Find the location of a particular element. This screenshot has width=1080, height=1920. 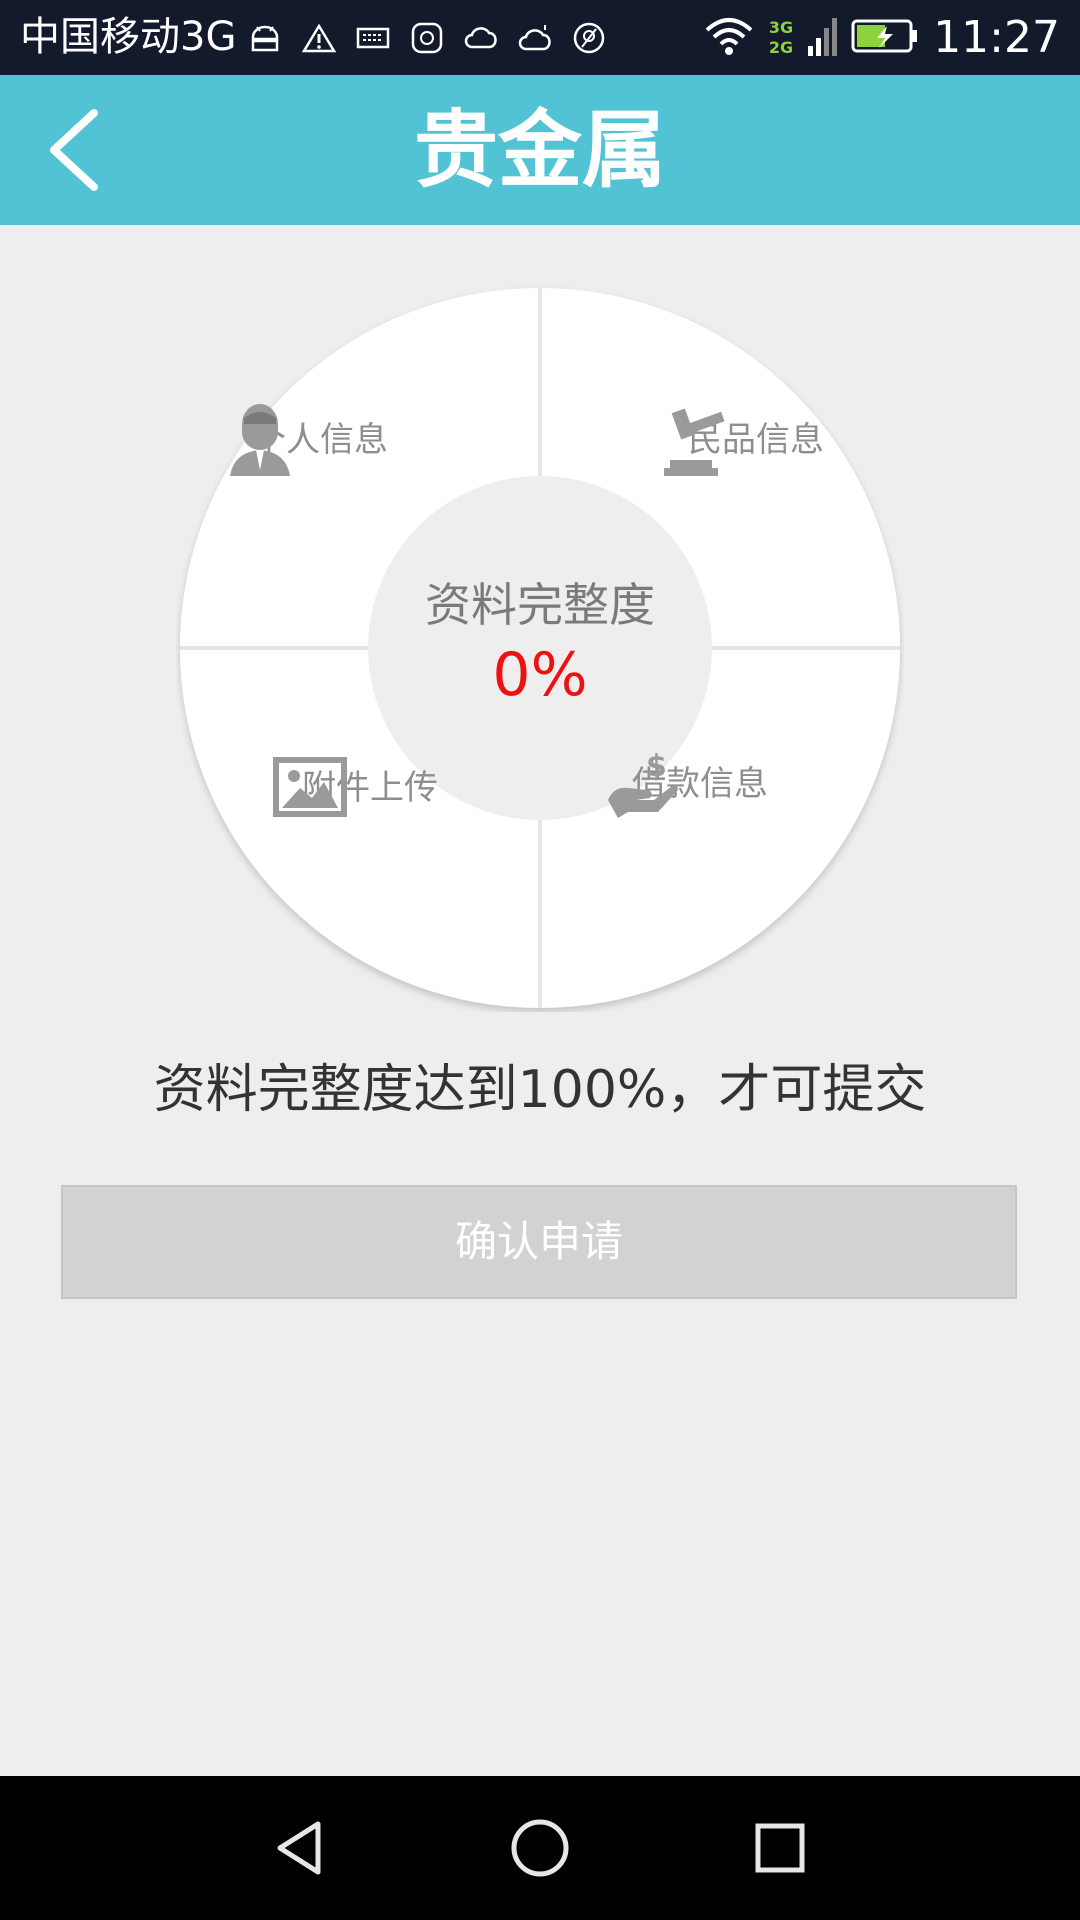

navigation-bar is located at coordinates (540, 1848).